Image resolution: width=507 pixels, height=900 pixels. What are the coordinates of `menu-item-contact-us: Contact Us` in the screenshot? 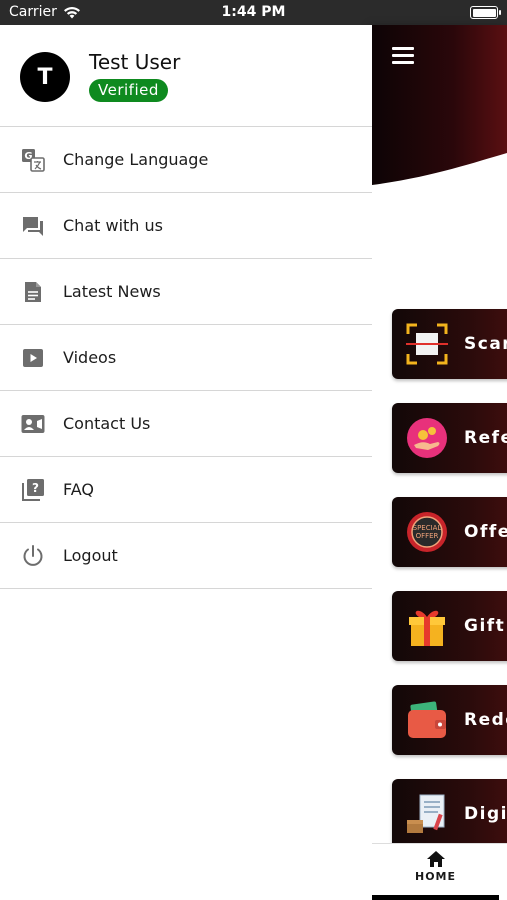 It's located at (186, 424).